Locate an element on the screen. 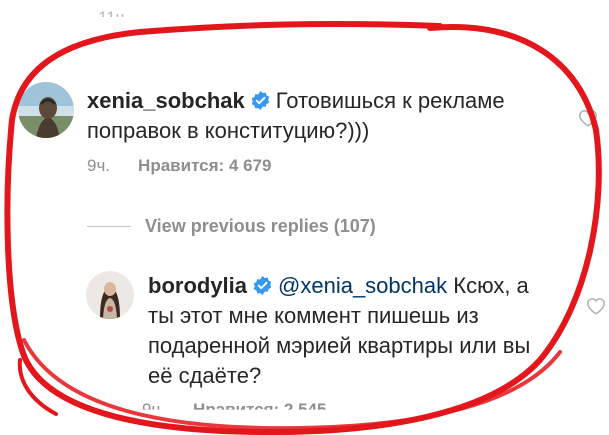 The image size is (609, 435). comment-meta: 9ч. Нравится: 4 679 is located at coordinates (179, 166).